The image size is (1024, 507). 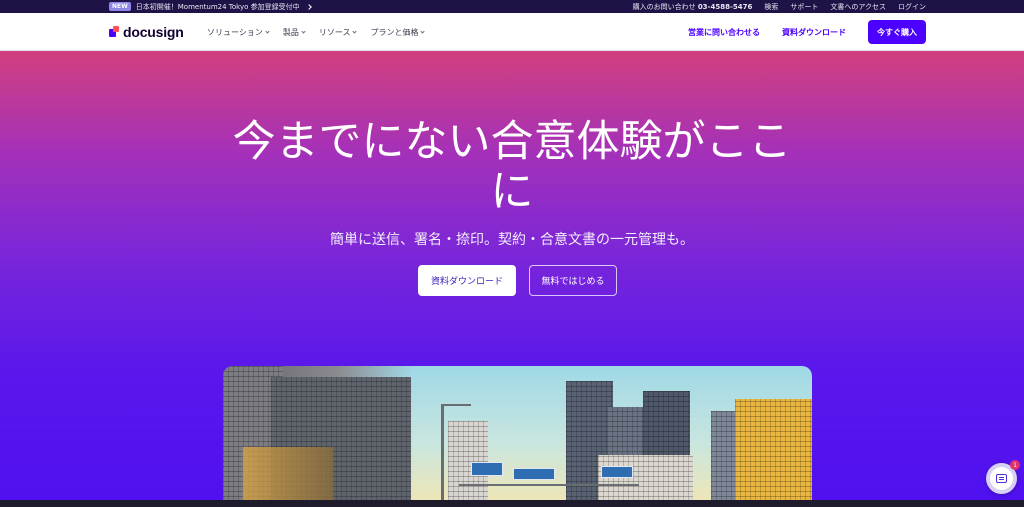 What do you see at coordinates (114, 32) in the screenshot?
I see `logo-mark-icon` at bounding box center [114, 32].